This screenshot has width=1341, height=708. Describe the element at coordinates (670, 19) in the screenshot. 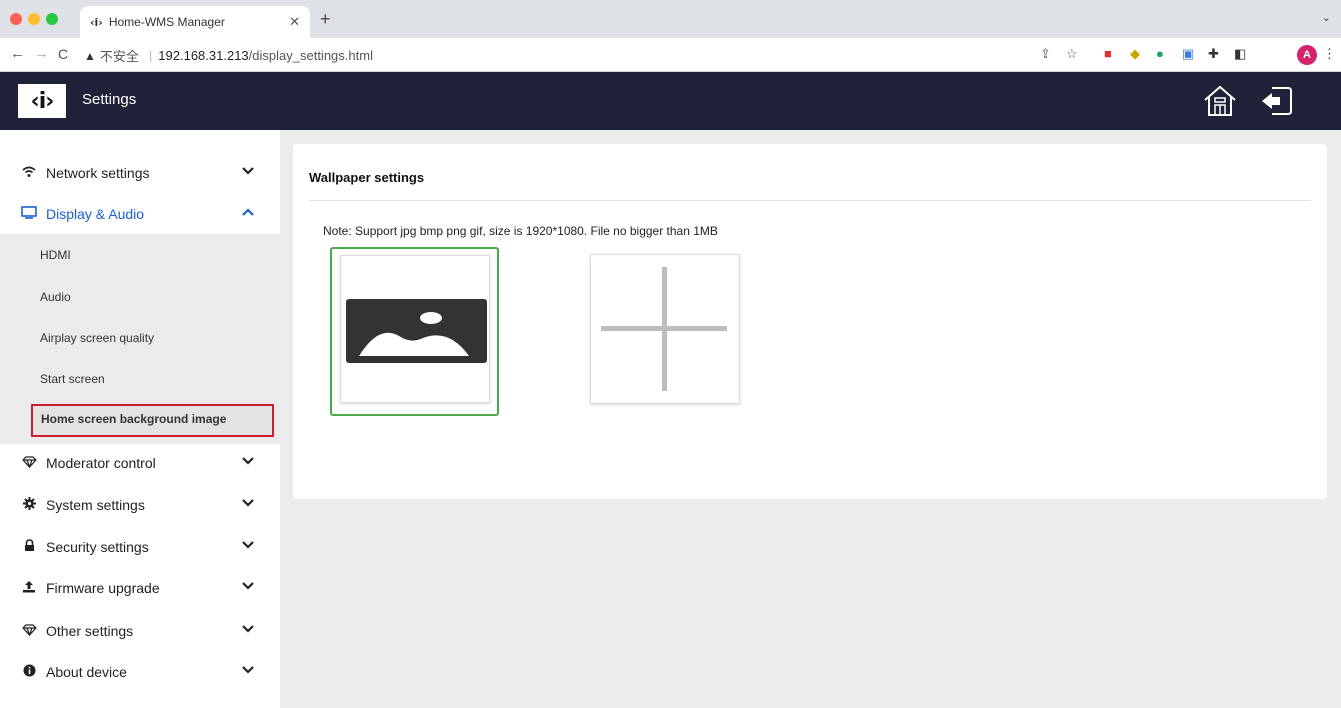

I see `browser-tabstrip: ‹i› Home-WMS Manager ✕ + ⌄` at that location.